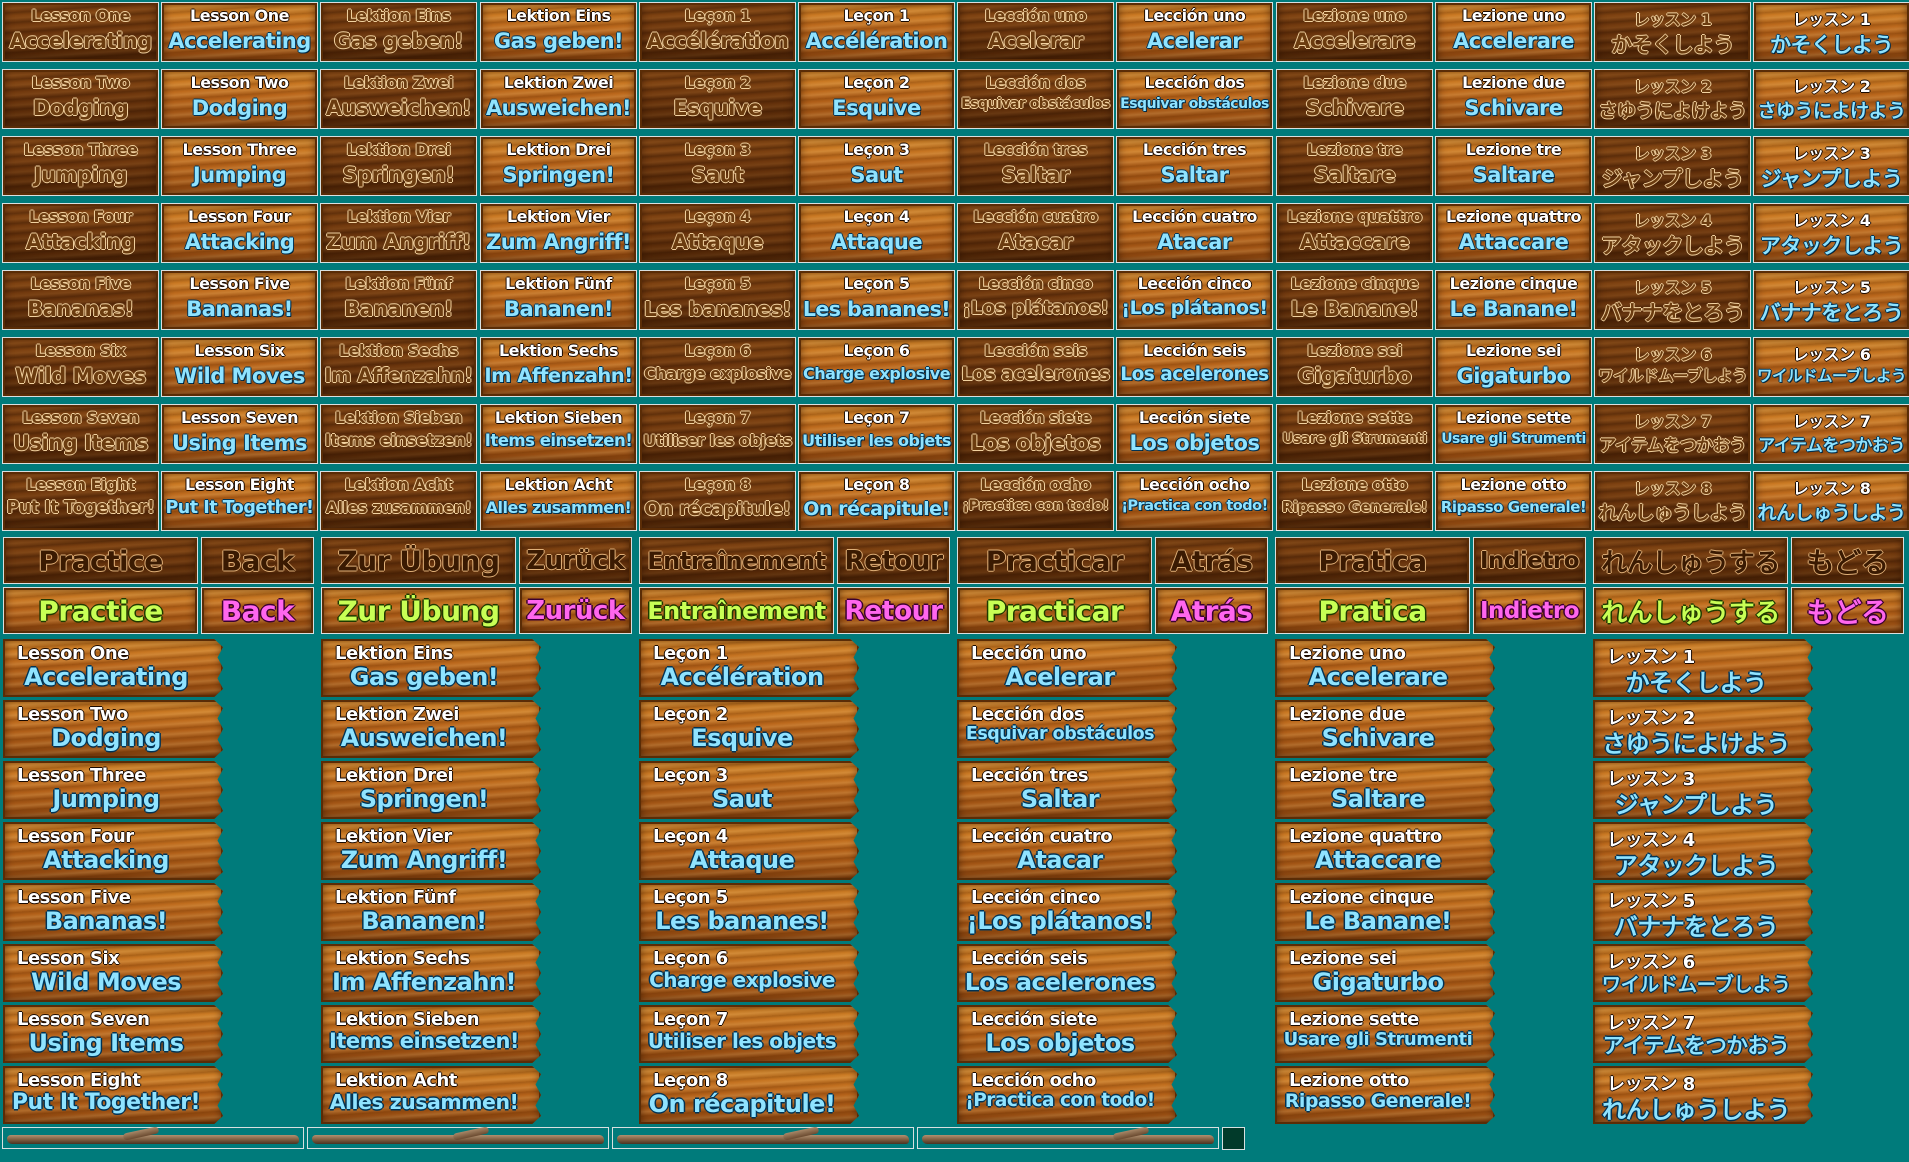 This screenshot has height=1162, width=1909. I want to click on lesson-plank-es-6: Lección seis Los acelerones, so click(1067, 973).